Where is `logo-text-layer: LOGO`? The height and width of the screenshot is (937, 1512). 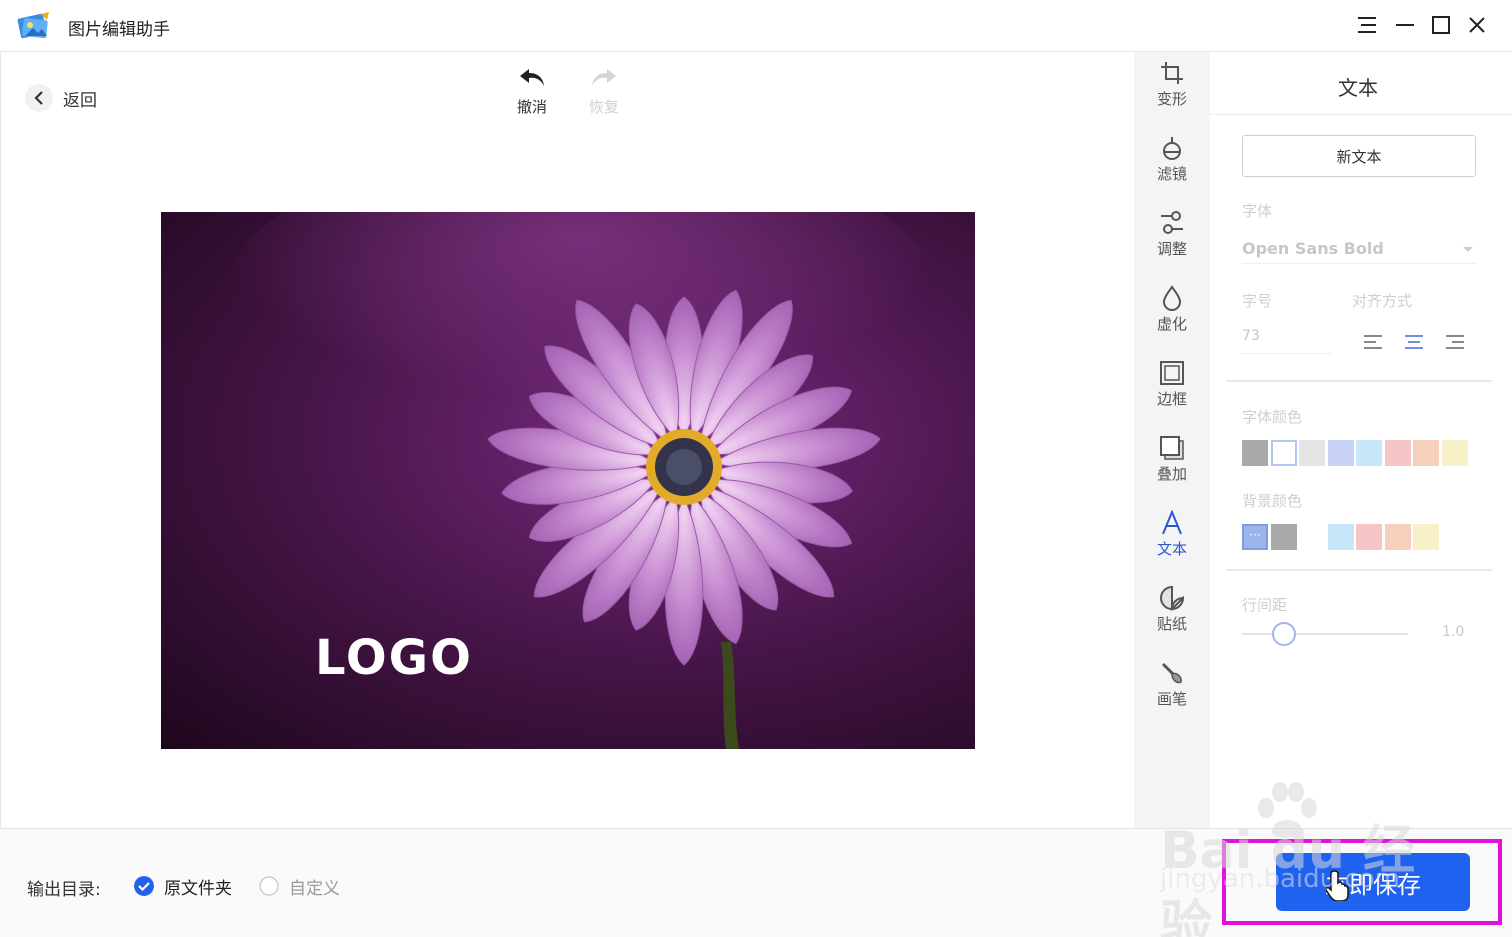
logo-text-layer: LOGO is located at coordinates (394, 658).